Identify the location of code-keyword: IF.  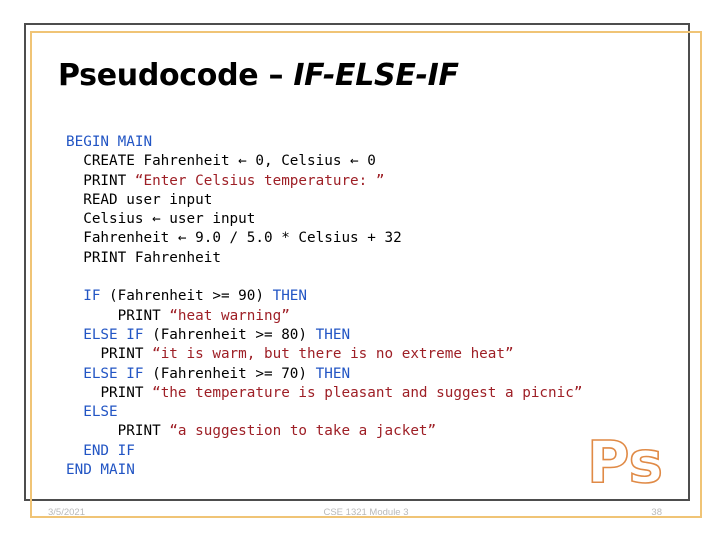
(92, 296).